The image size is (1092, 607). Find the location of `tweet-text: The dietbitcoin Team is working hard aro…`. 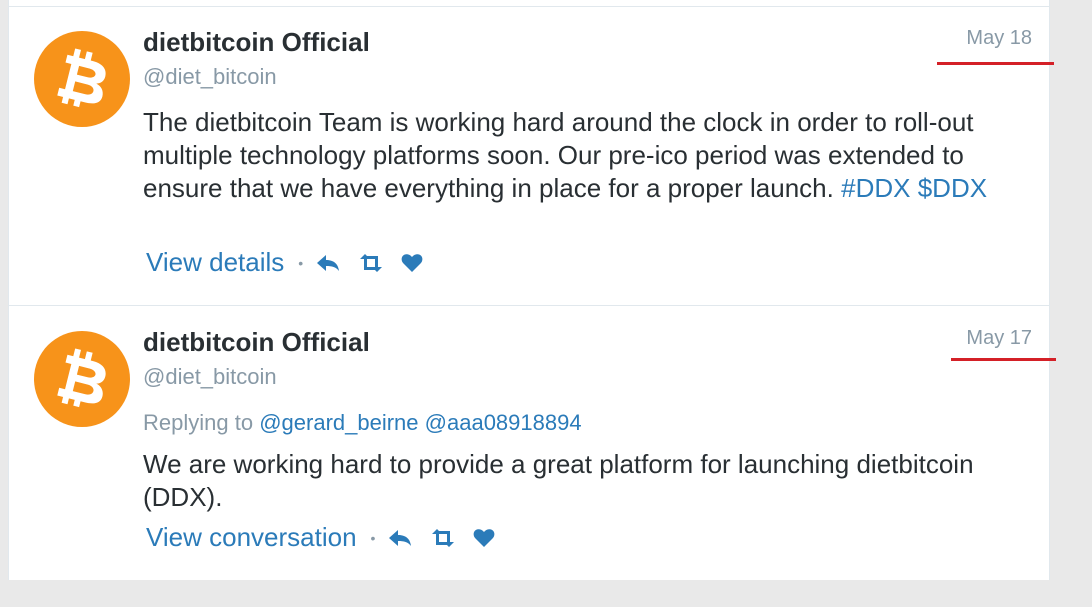

tweet-text: The dietbitcoin Team is working hard aro… is located at coordinates (593, 155).